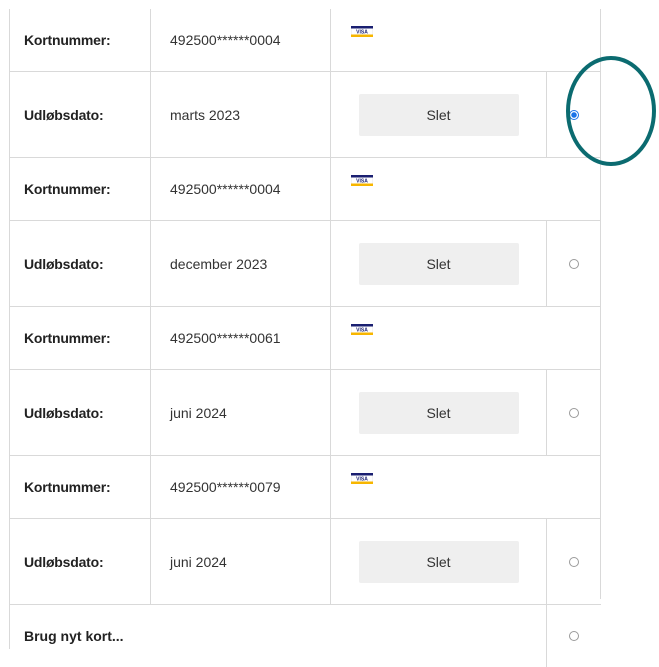 The image size is (659, 667). Describe the element at coordinates (611, 111) in the screenshot. I see `highlight-circle-annotation` at that location.